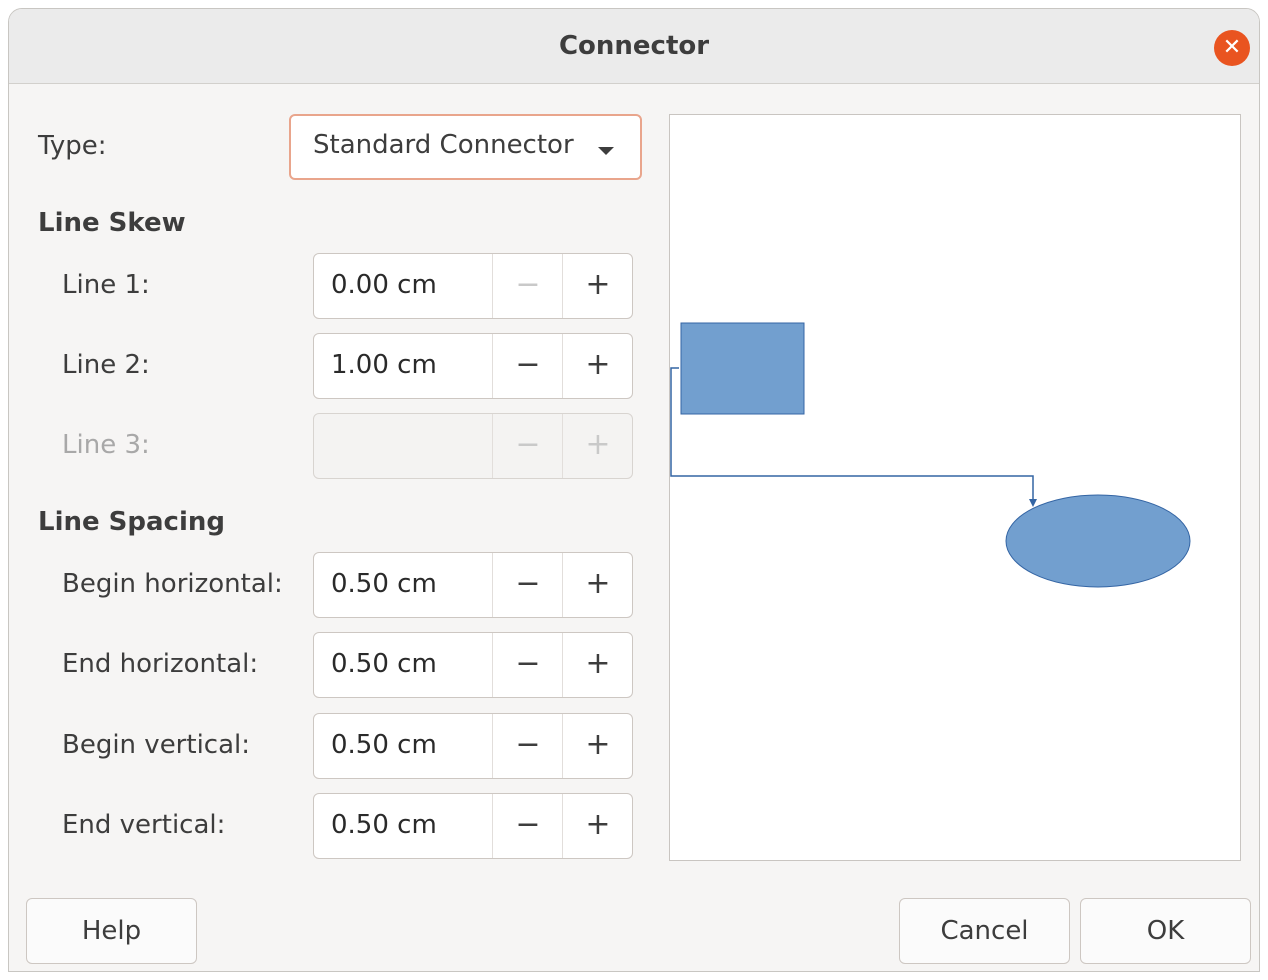  What do you see at coordinates (742, 368) in the screenshot?
I see `preview-rectangle-shape` at bounding box center [742, 368].